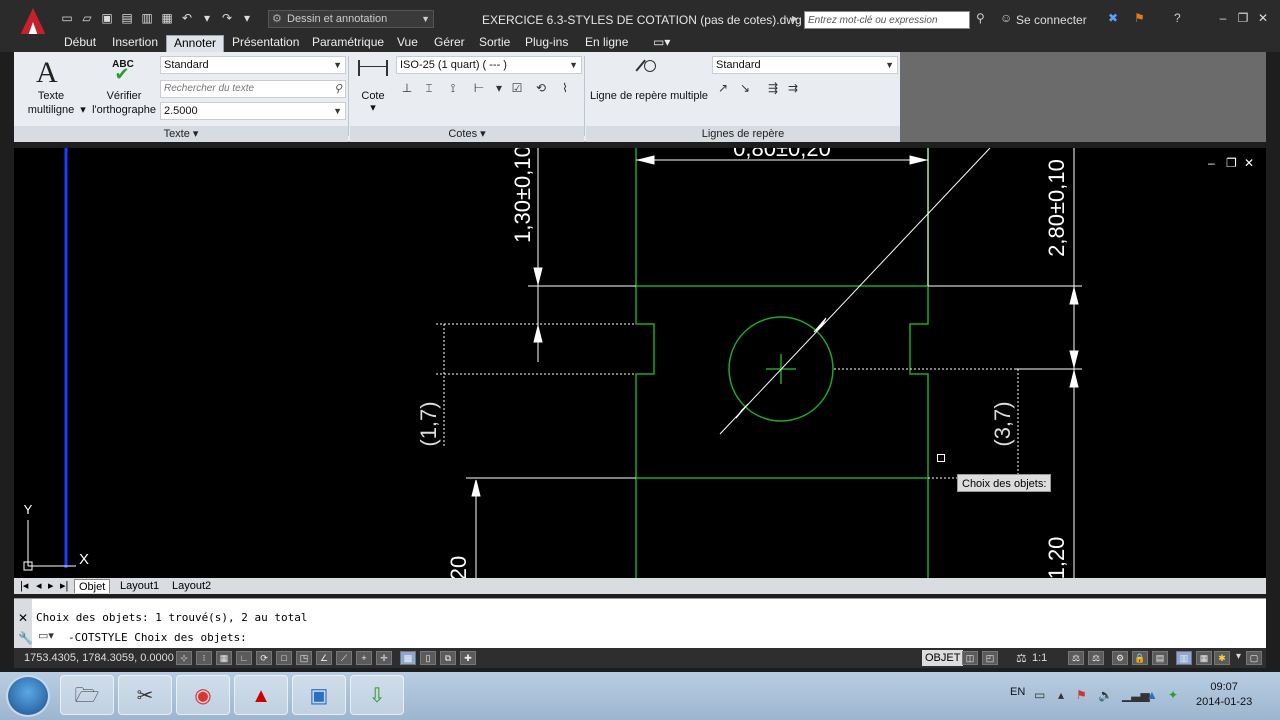 Image resolution: width=1280 pixels, height=720 pixels. Describe the element at coordinates (247, 18) in the screenshot. I see `redo-dropdown-icon: ▾` at that location.